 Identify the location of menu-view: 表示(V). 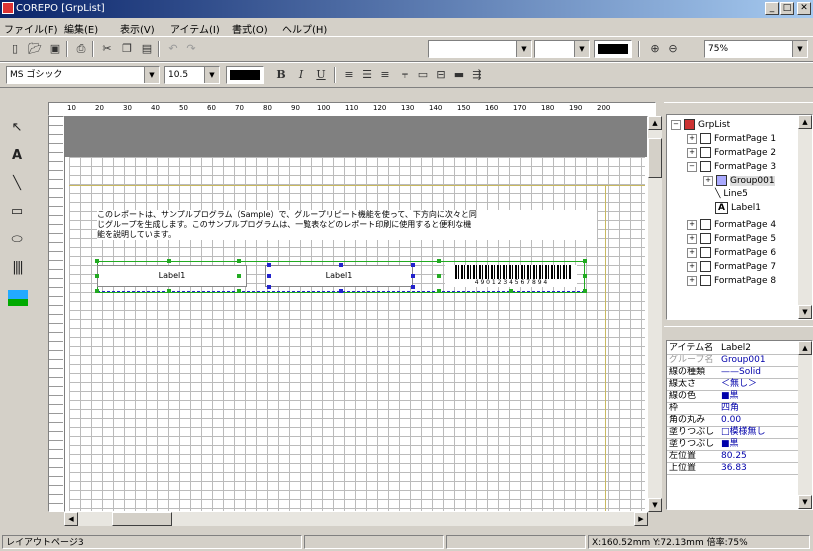
(137, 28).